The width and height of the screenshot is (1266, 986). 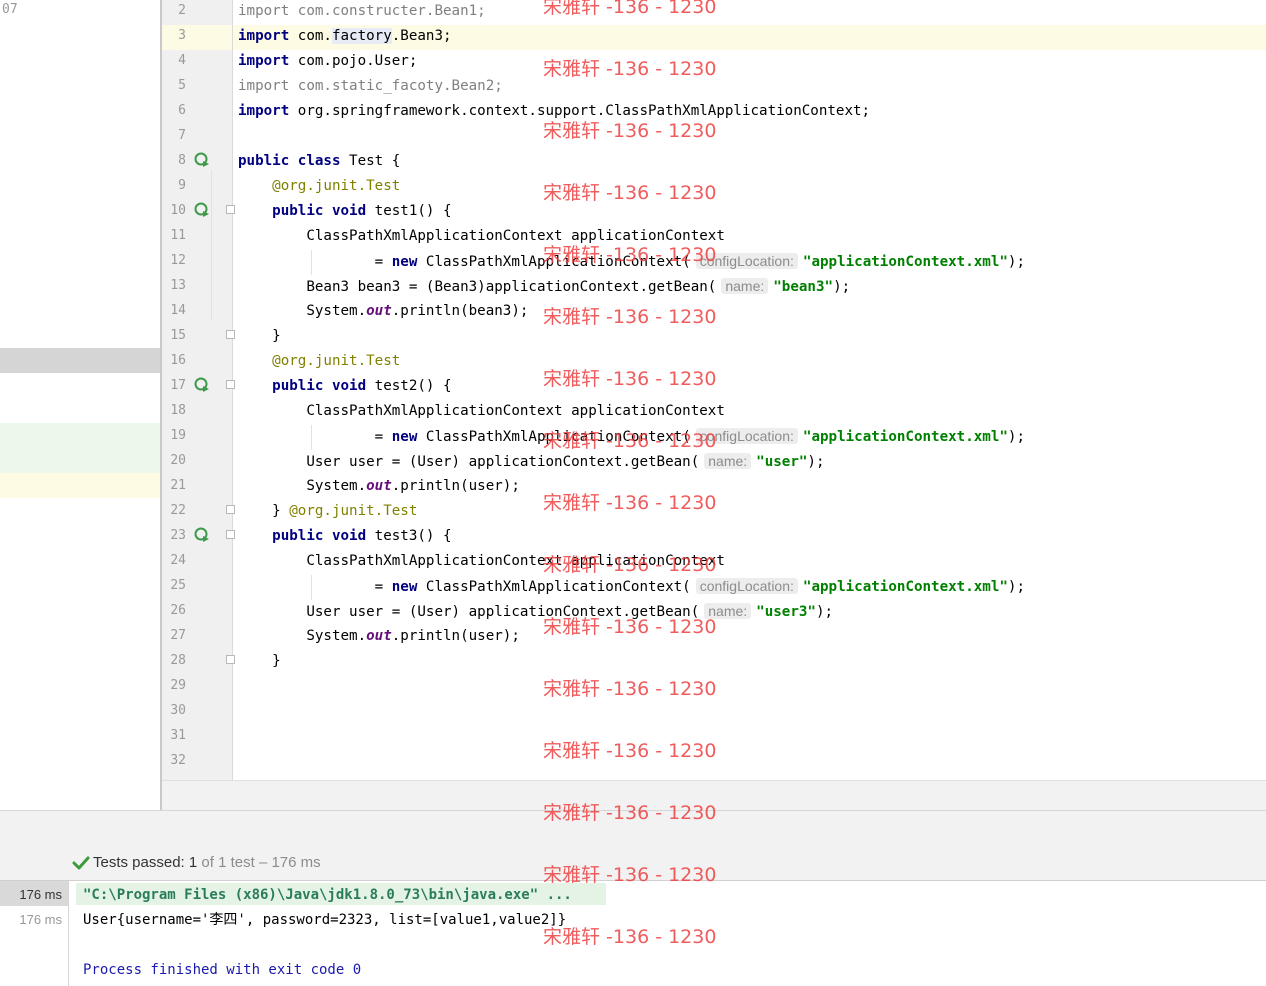 I want to click on line-number: 31, so click(x=178, y=735).